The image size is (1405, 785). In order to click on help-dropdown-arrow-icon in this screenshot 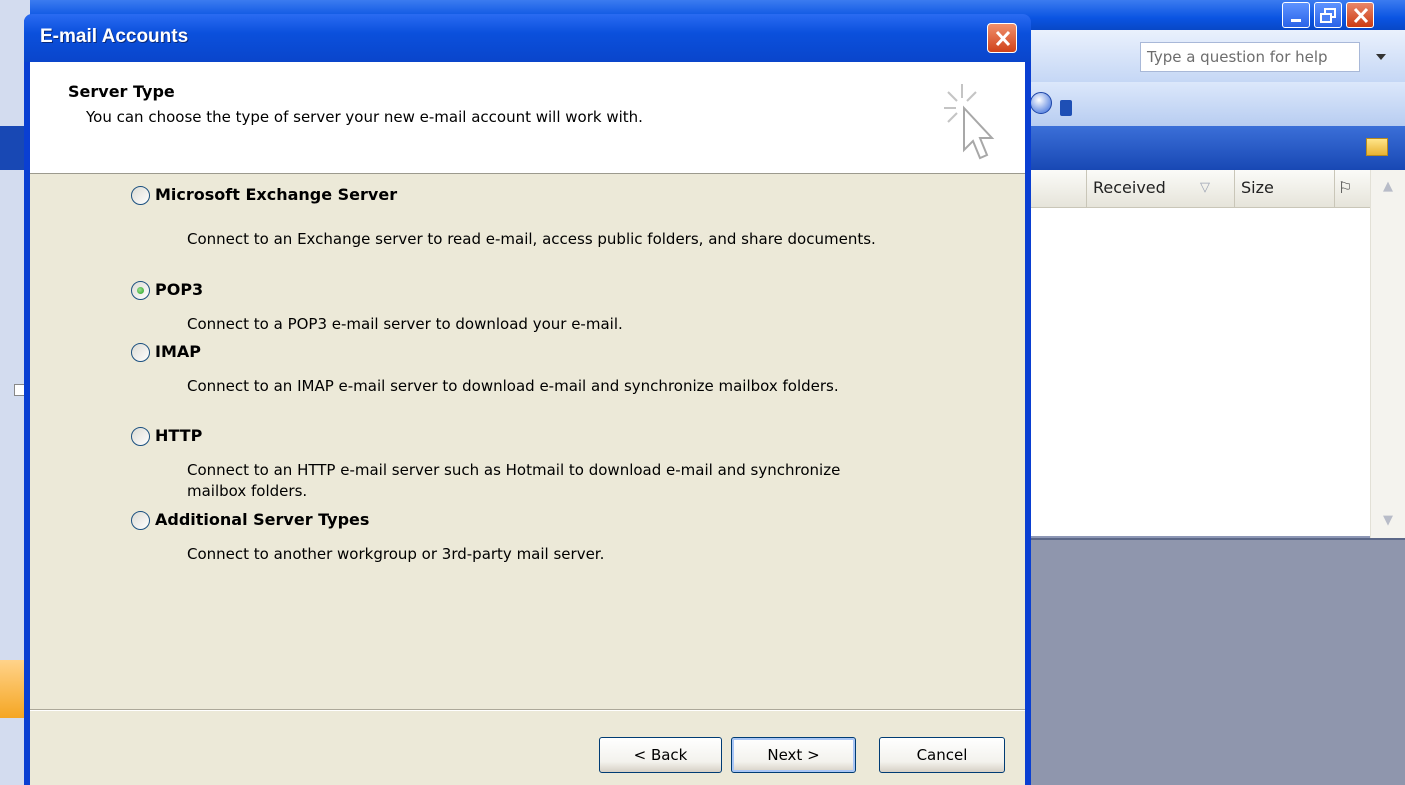, I will do `click(1381, 57)`.